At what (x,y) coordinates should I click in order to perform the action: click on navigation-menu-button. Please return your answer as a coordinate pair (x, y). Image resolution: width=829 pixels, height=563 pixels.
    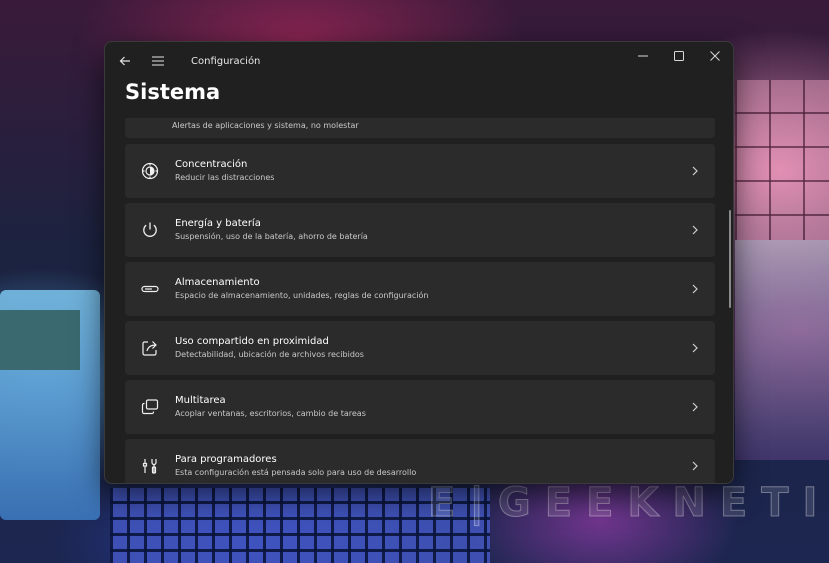
    Looking at the image, I should click on (158, 61).